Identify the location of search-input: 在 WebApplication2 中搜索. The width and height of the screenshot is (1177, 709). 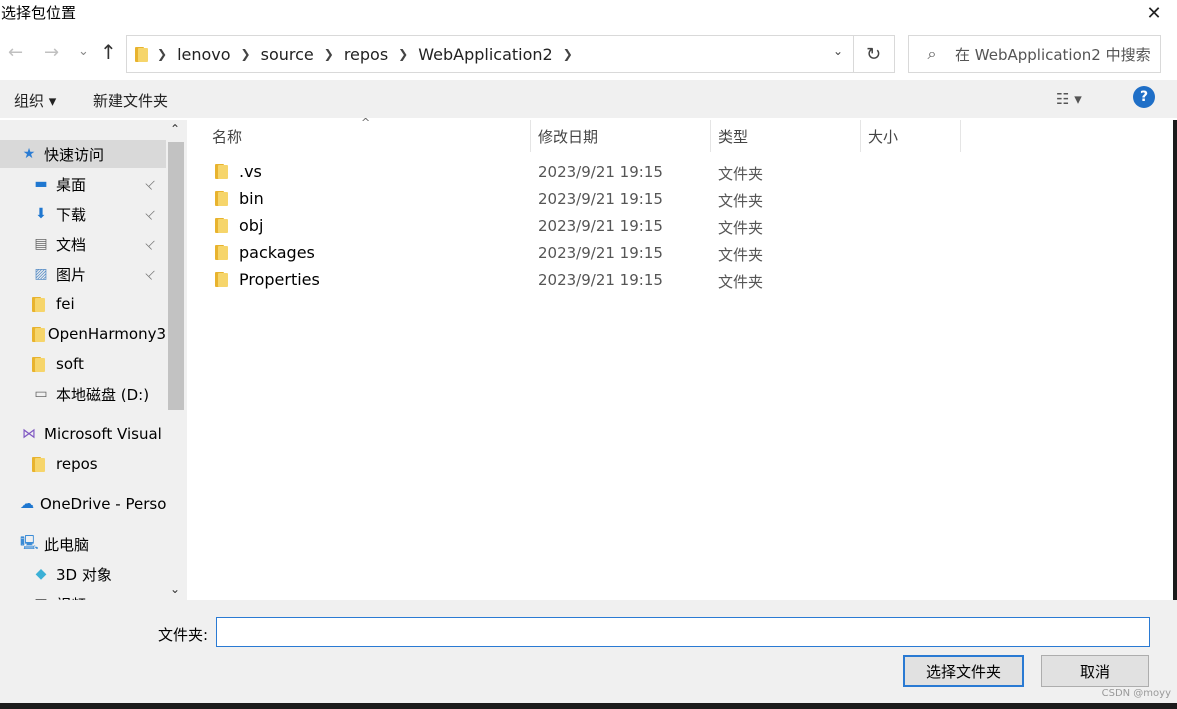
(1053, 54).